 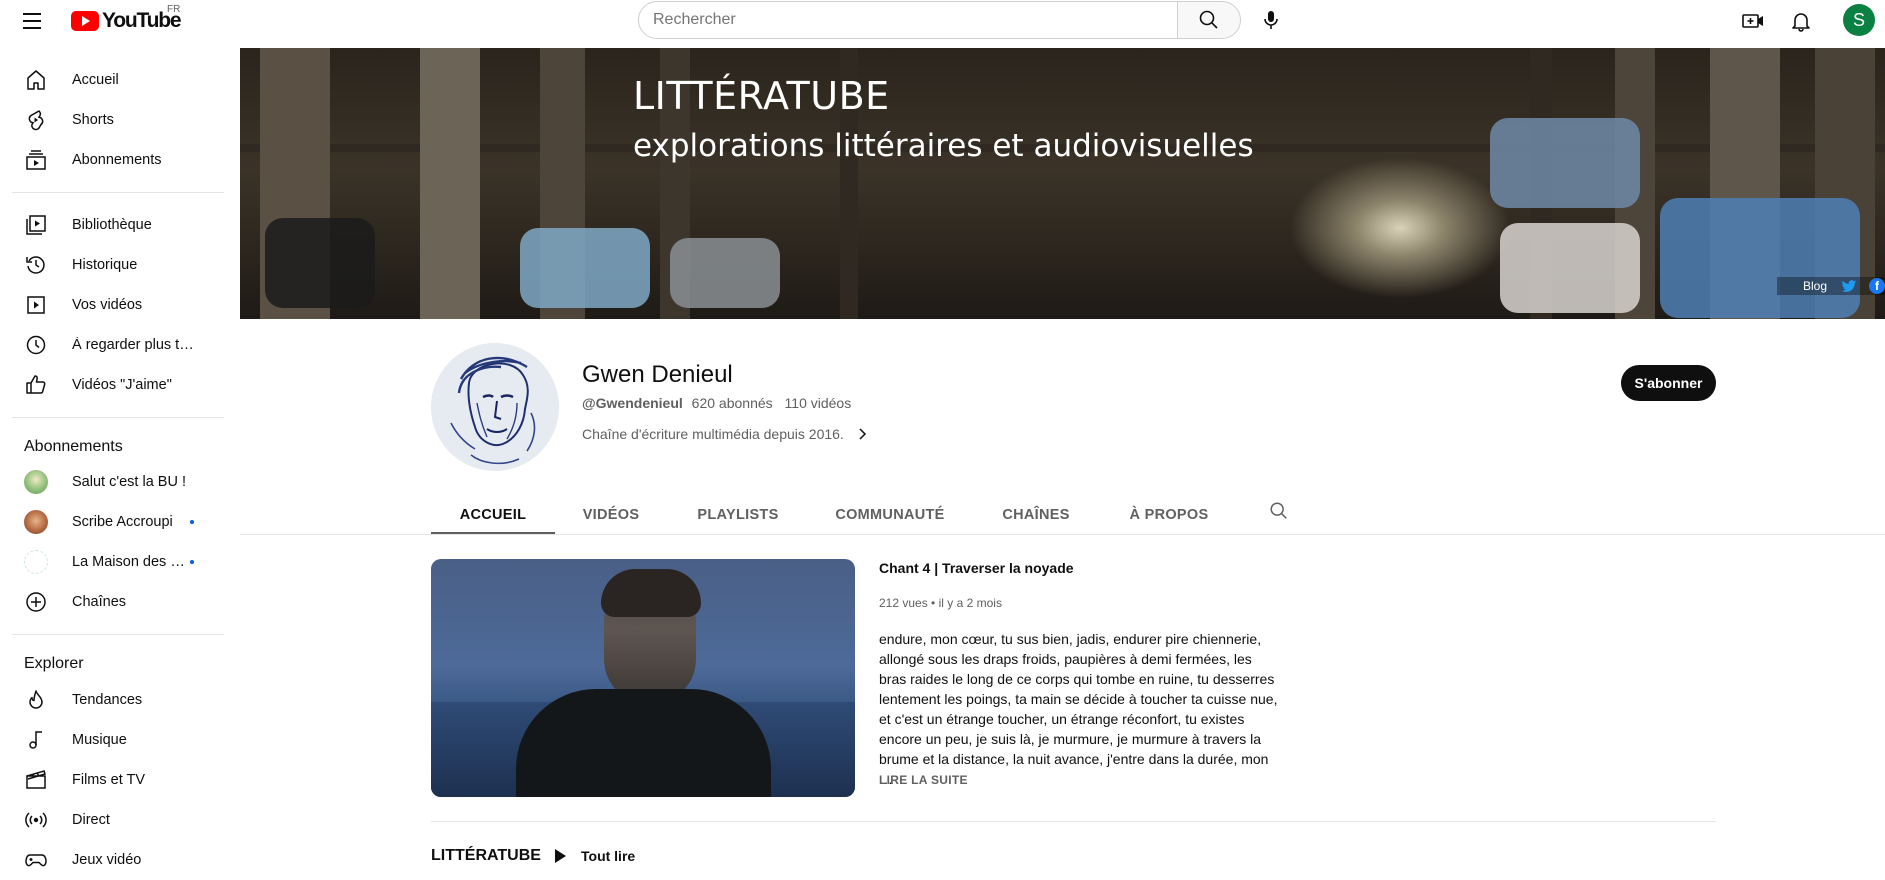 What do you see at coordinates (117, 265) in the screenshot?
I see `sidebar-item-historique: Historique` at bounding box center [117, 265].